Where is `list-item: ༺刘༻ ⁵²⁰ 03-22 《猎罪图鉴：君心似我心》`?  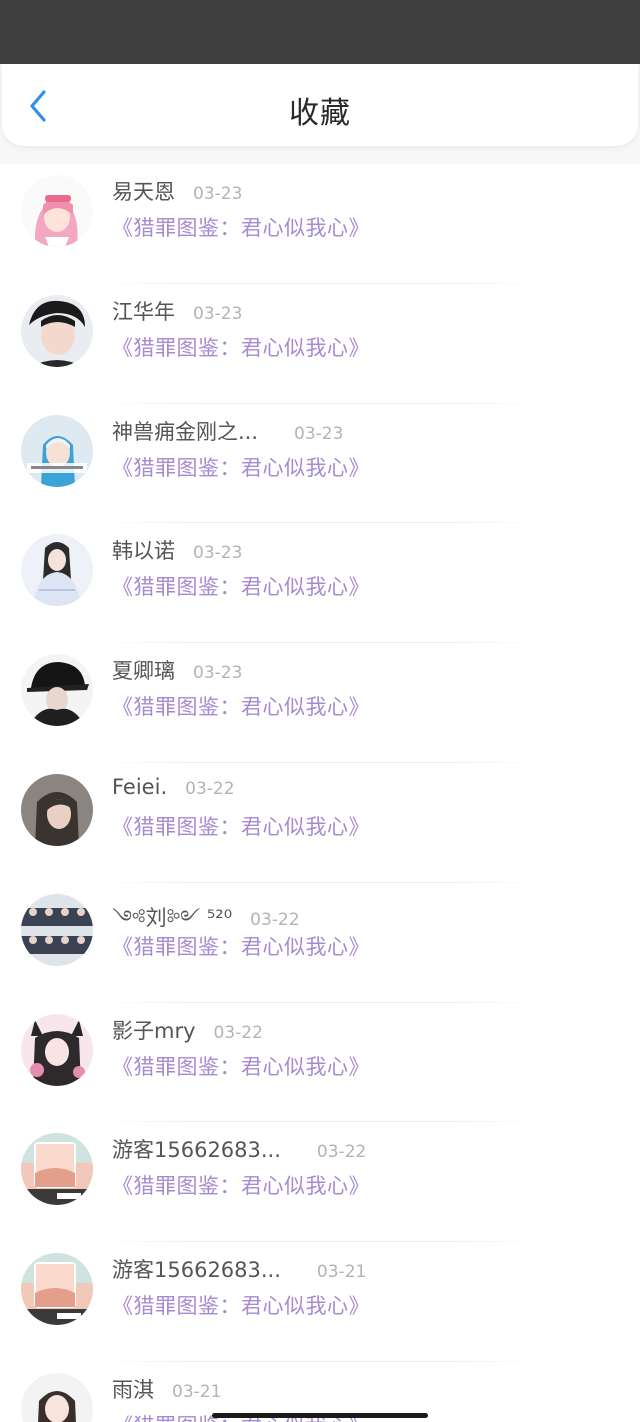
list-item: ༺刘༻ ⁵²⁰ 03-22 《猎罪图鉴：君心似我心》 is located at coordinates (320, 943).